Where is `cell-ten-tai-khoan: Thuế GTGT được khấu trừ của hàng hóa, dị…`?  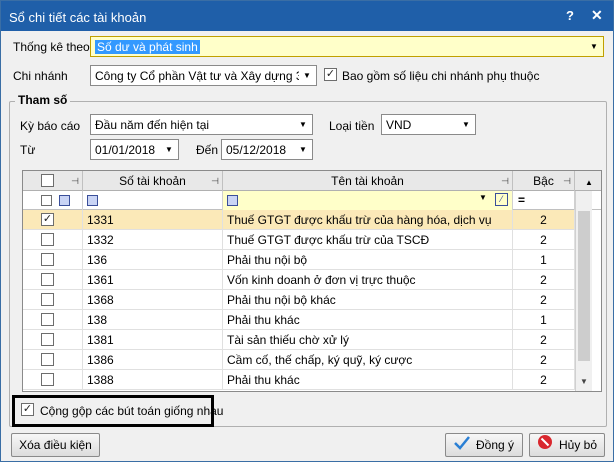
cell-ten-tai-khoan: Thuế GTGT được khấu trừ của hàng hóa, dị… is located at coordinates (368, 220).